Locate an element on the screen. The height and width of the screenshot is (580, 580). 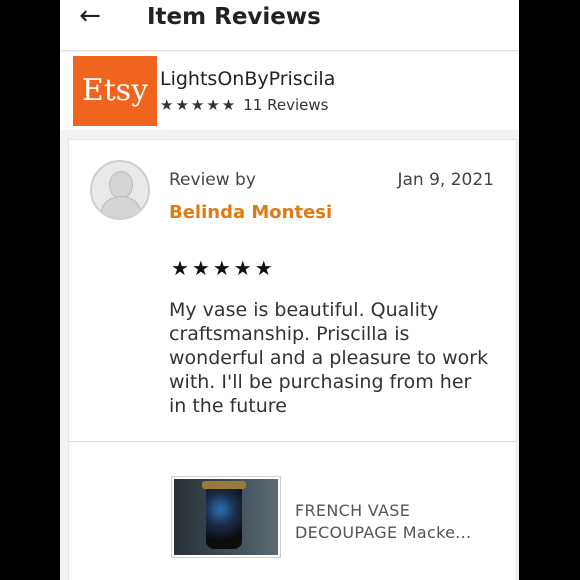
review-star-rating: ★★★★★ is located at coordinates (223, 268).